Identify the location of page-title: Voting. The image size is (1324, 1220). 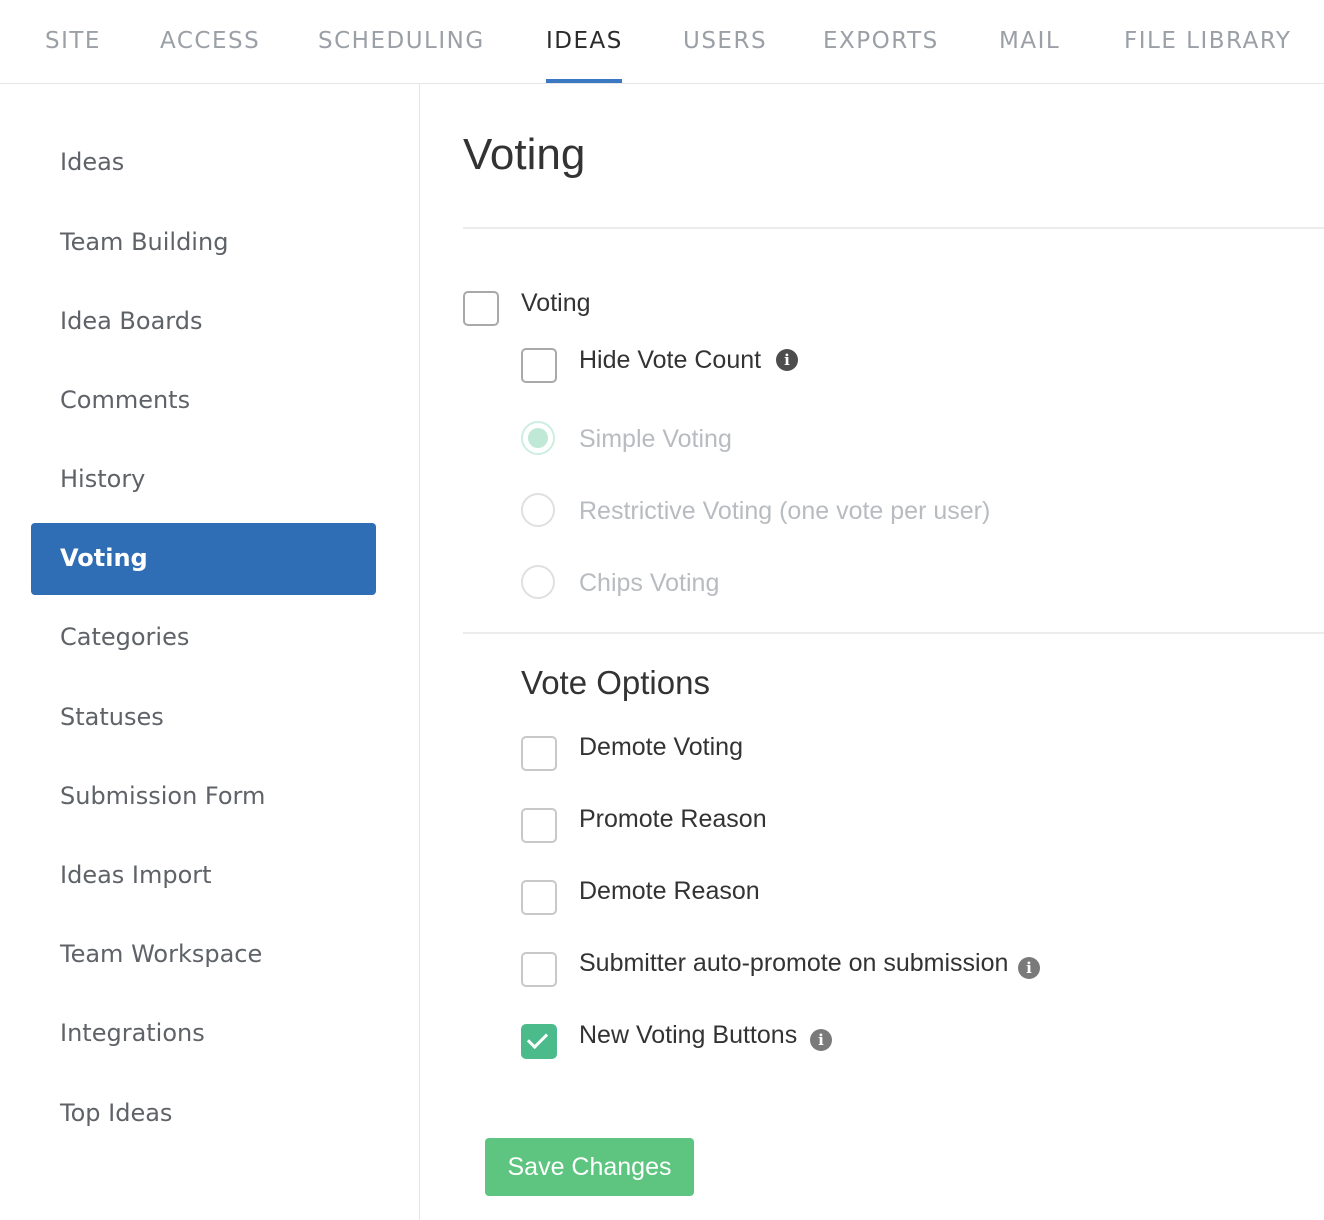
(524, 154).